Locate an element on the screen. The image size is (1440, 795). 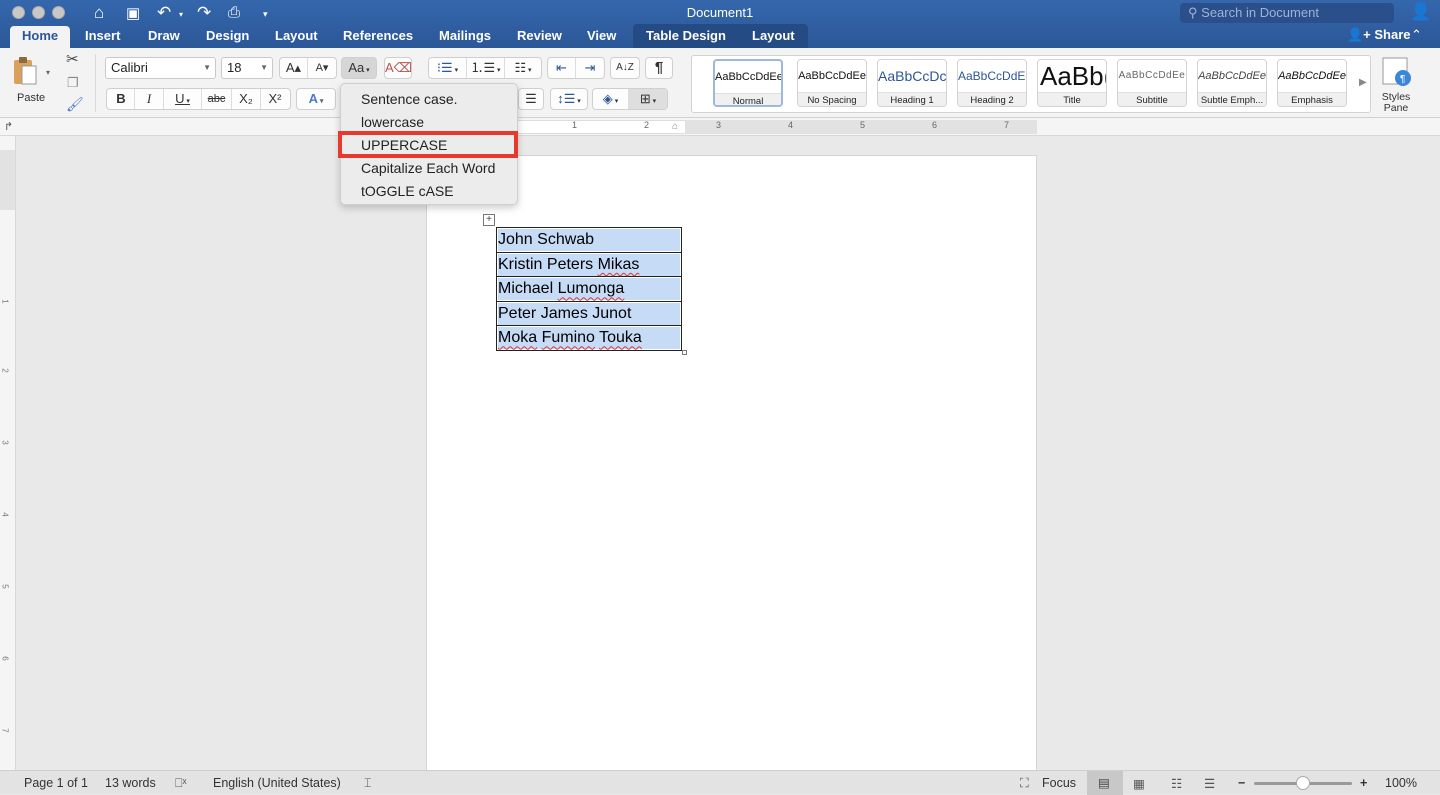
account-icon: 👤 is located at coordinates (1420, 12).